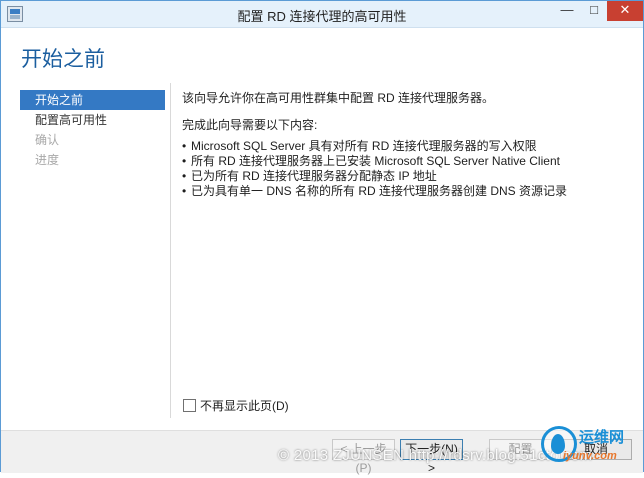  I want to click on logo-site: iyunv.com, so click(590, 456).